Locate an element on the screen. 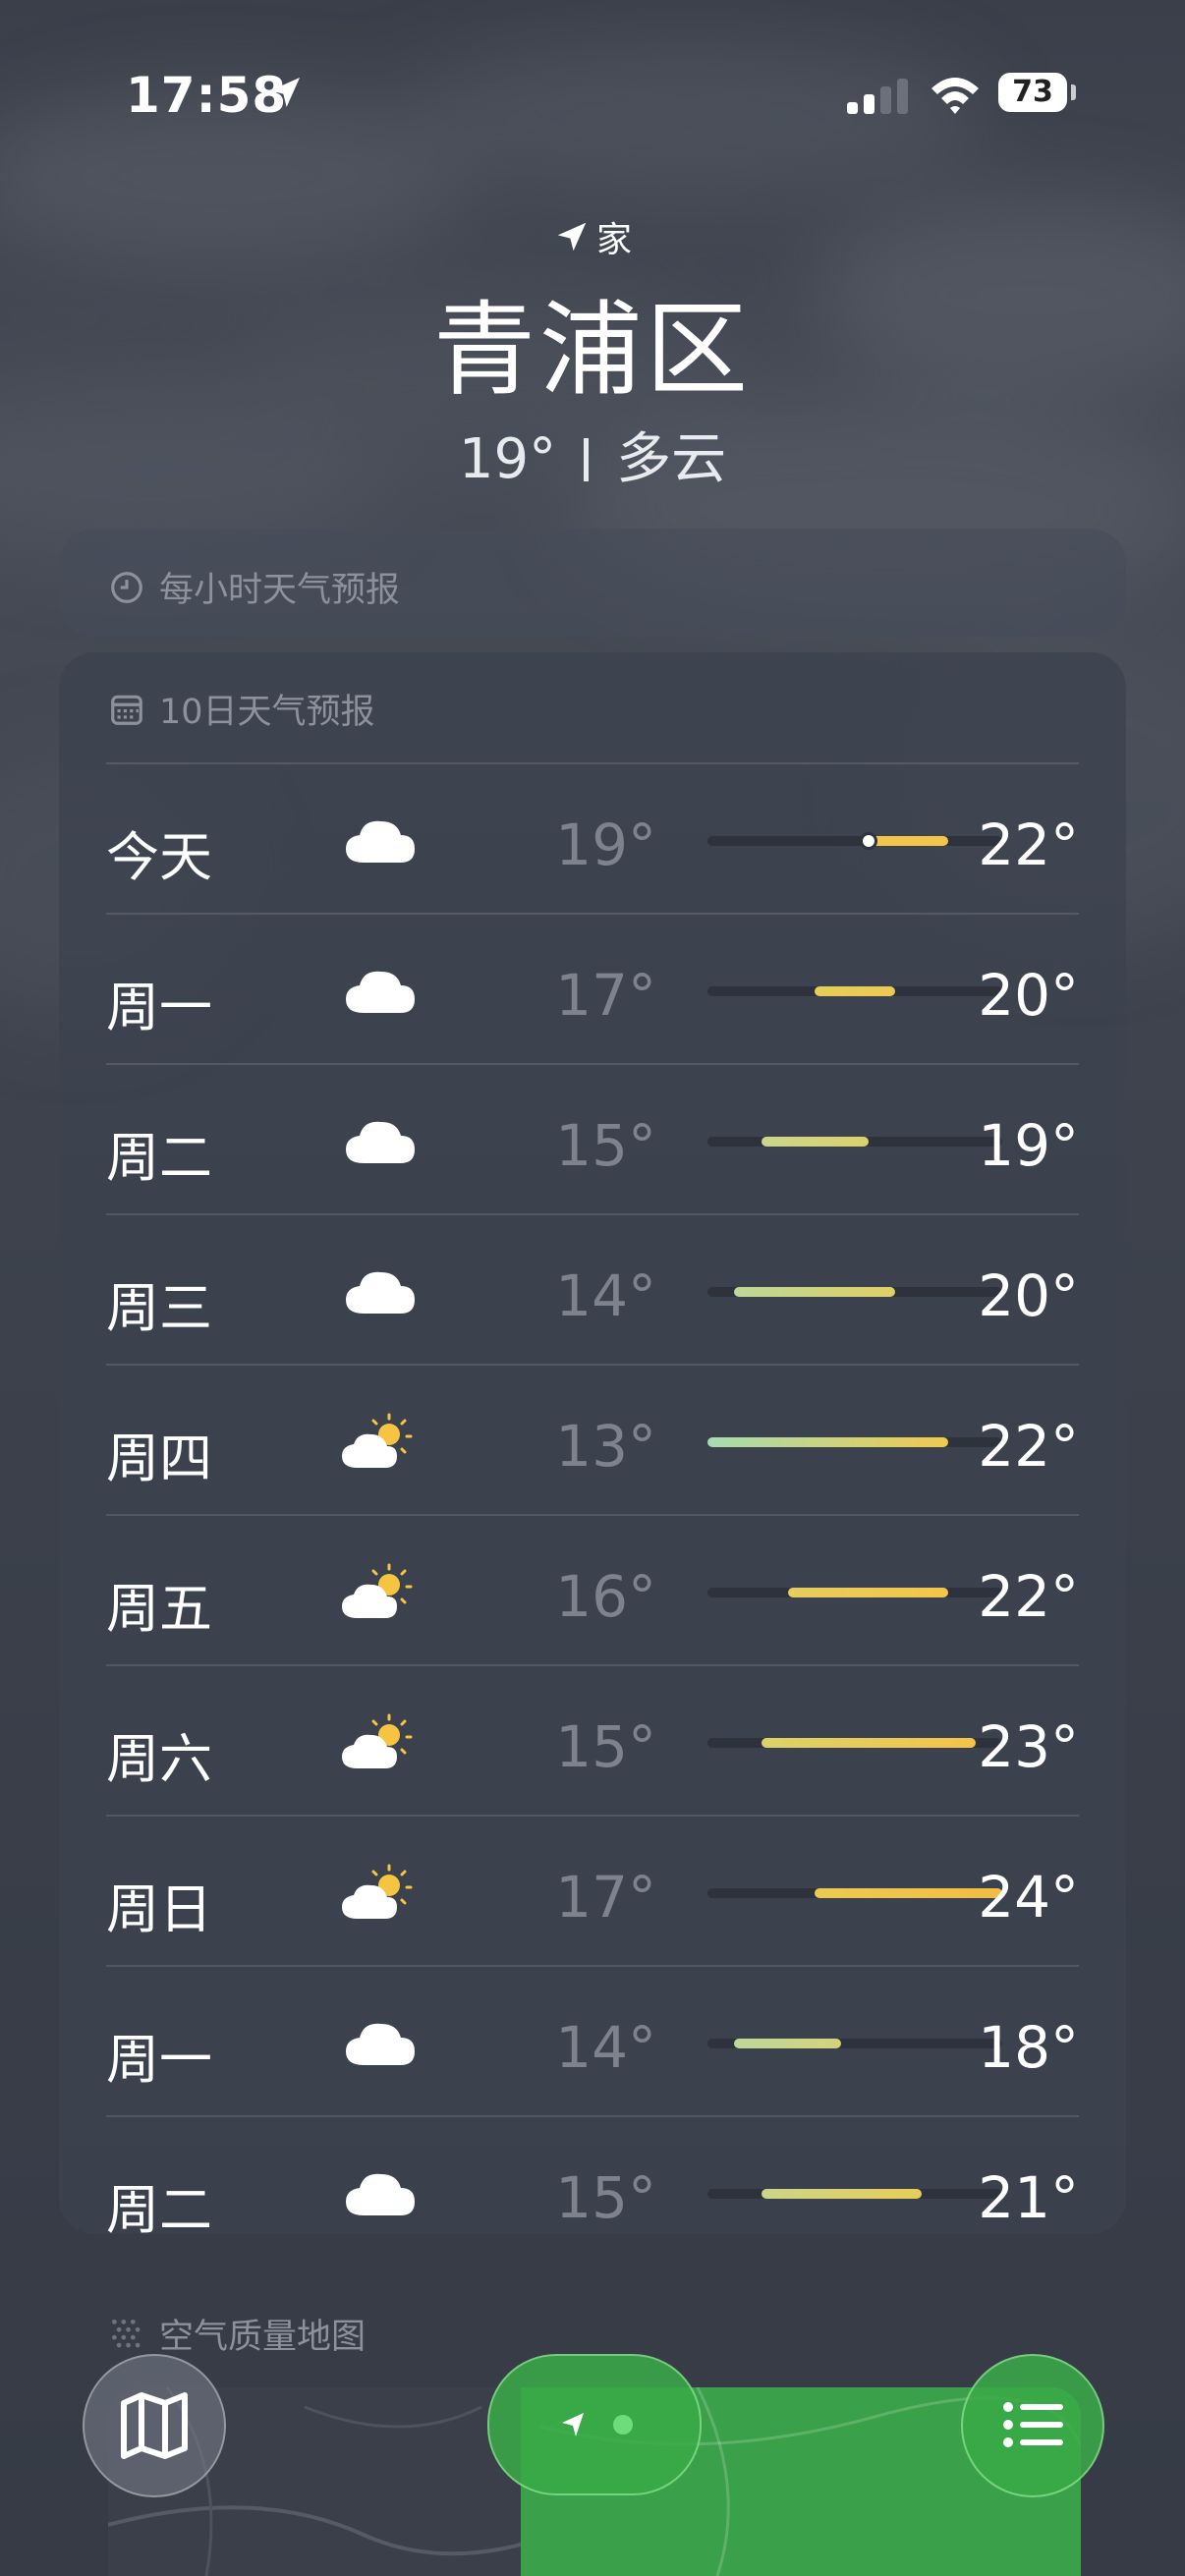 The height and width of the screenshot is (2576, 1185). separator is located at coordinates (587, 459).